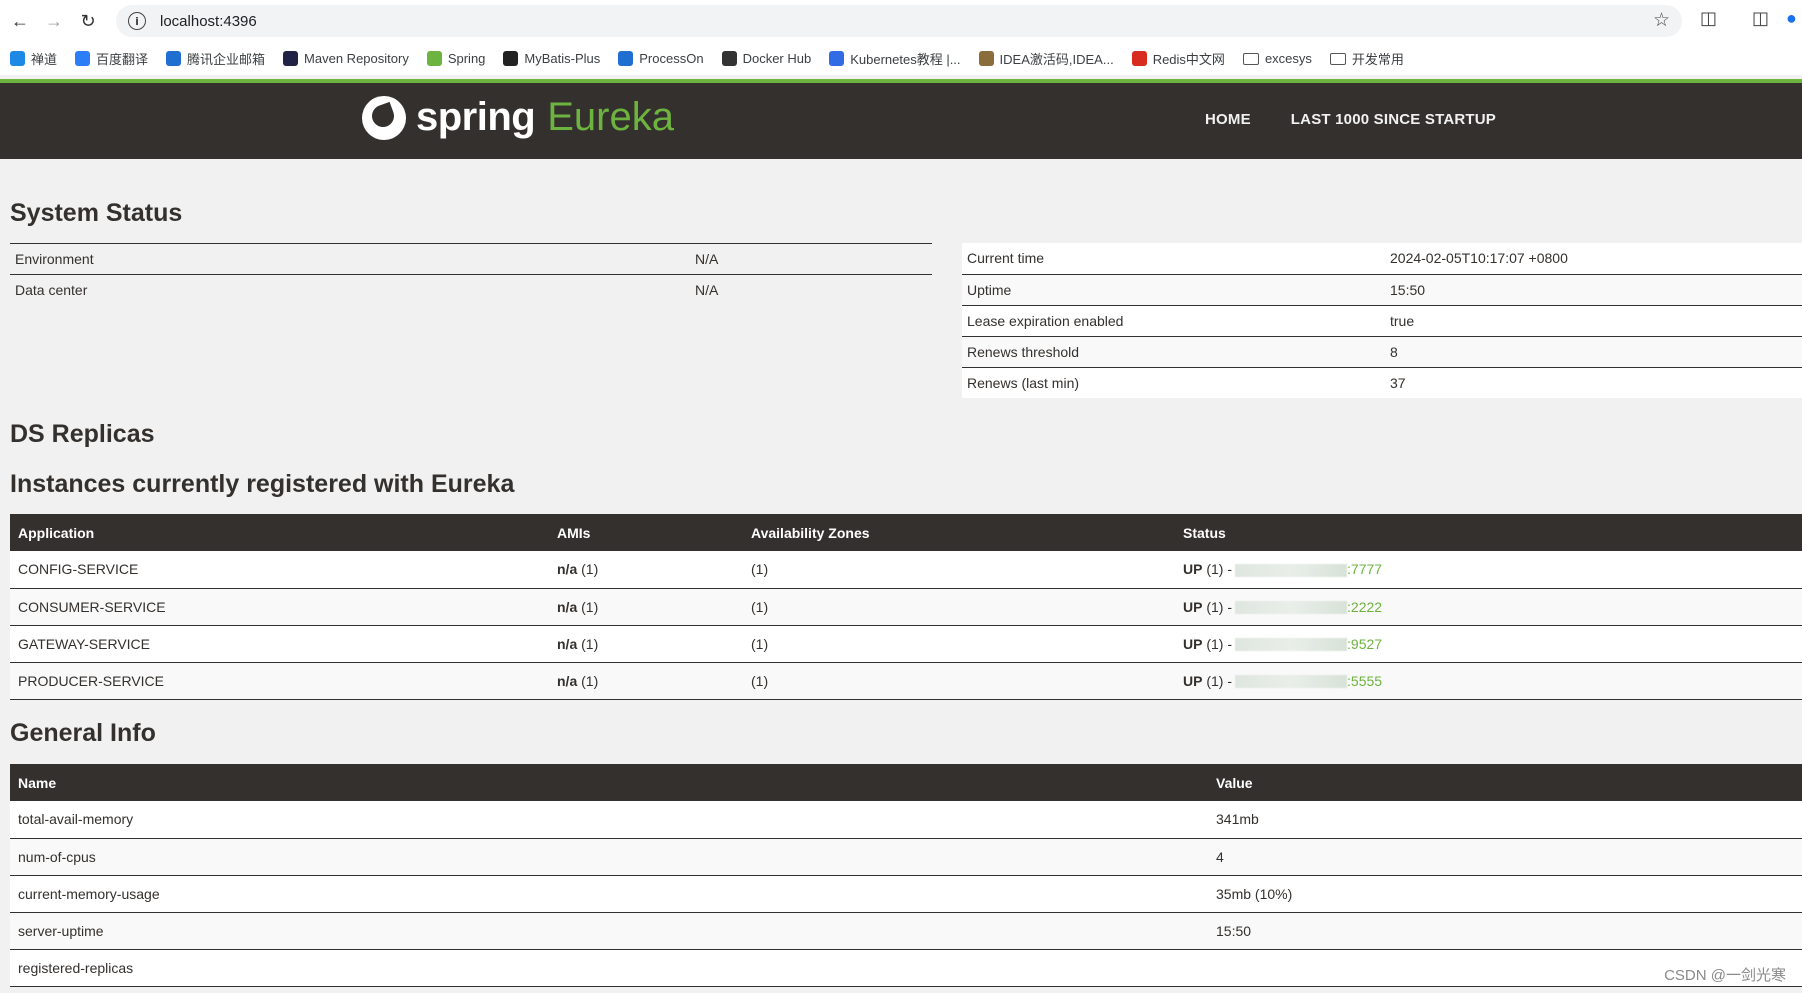 This screenshot has width=1802, height=993. What do you see at coordinates (1277, 58) in the screenshot?
I see `bookmark-item: excesys` at bounding box center [1277, 58].